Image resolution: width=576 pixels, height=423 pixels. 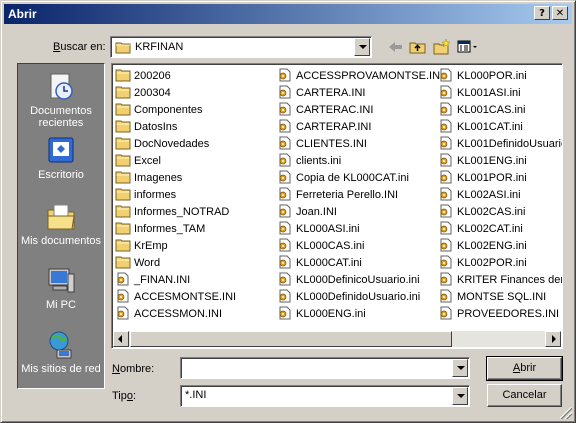 What do you see at coordinates (396, 47) in the screenshot?
I see `back-arrow-icon` at bounding box center [396, 47].